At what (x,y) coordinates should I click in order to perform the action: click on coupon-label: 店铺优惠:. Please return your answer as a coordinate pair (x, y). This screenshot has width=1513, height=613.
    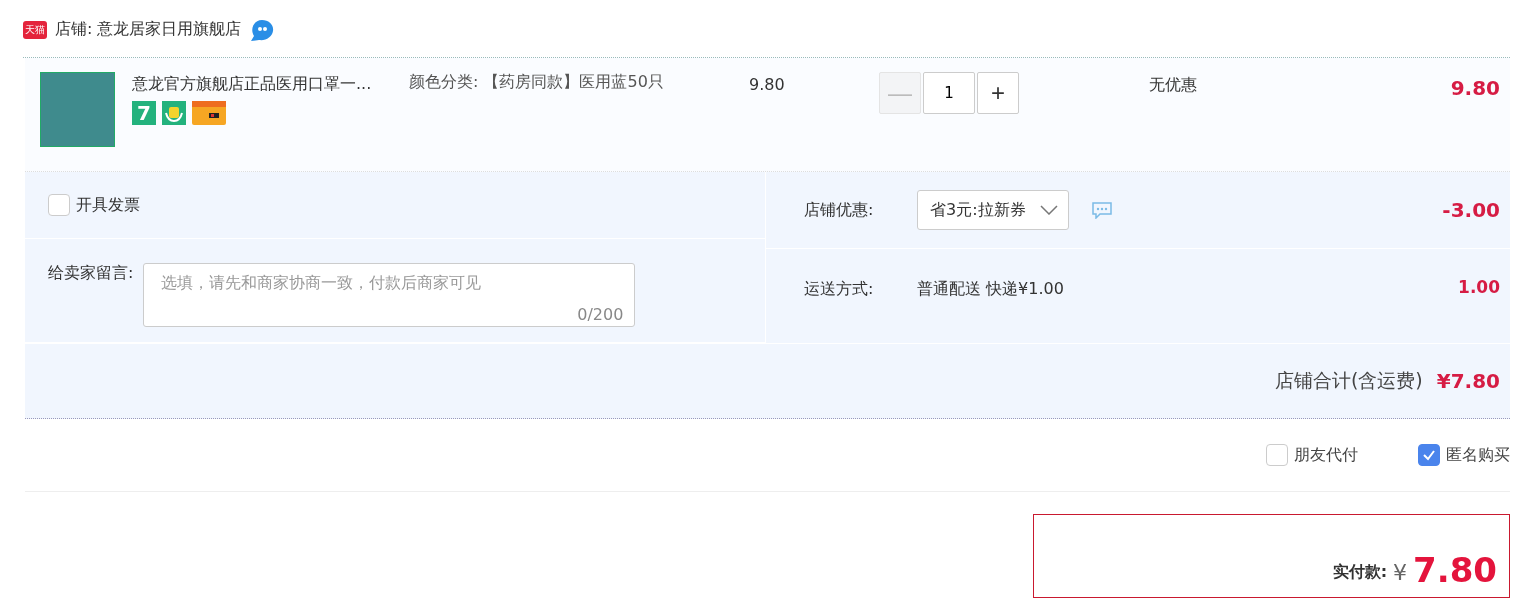
    Looking at the image, I should click on (839, 210).